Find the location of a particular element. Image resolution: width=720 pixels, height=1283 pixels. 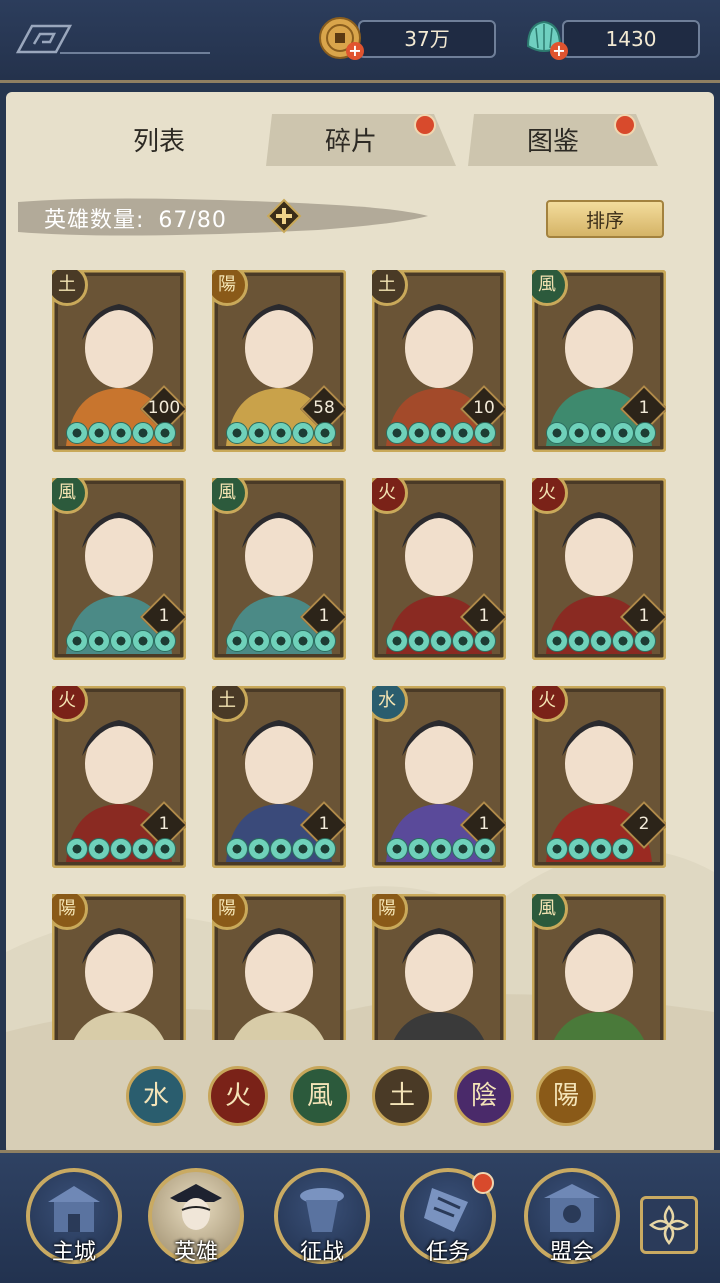

element-filter-button: 土 is located at coordinates (402, 1096).